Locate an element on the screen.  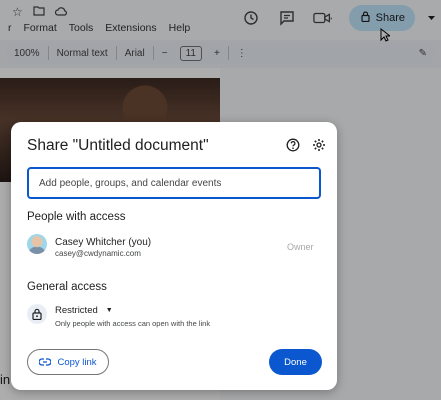
general-access-heading: General access is located at coordinates (67, 287).